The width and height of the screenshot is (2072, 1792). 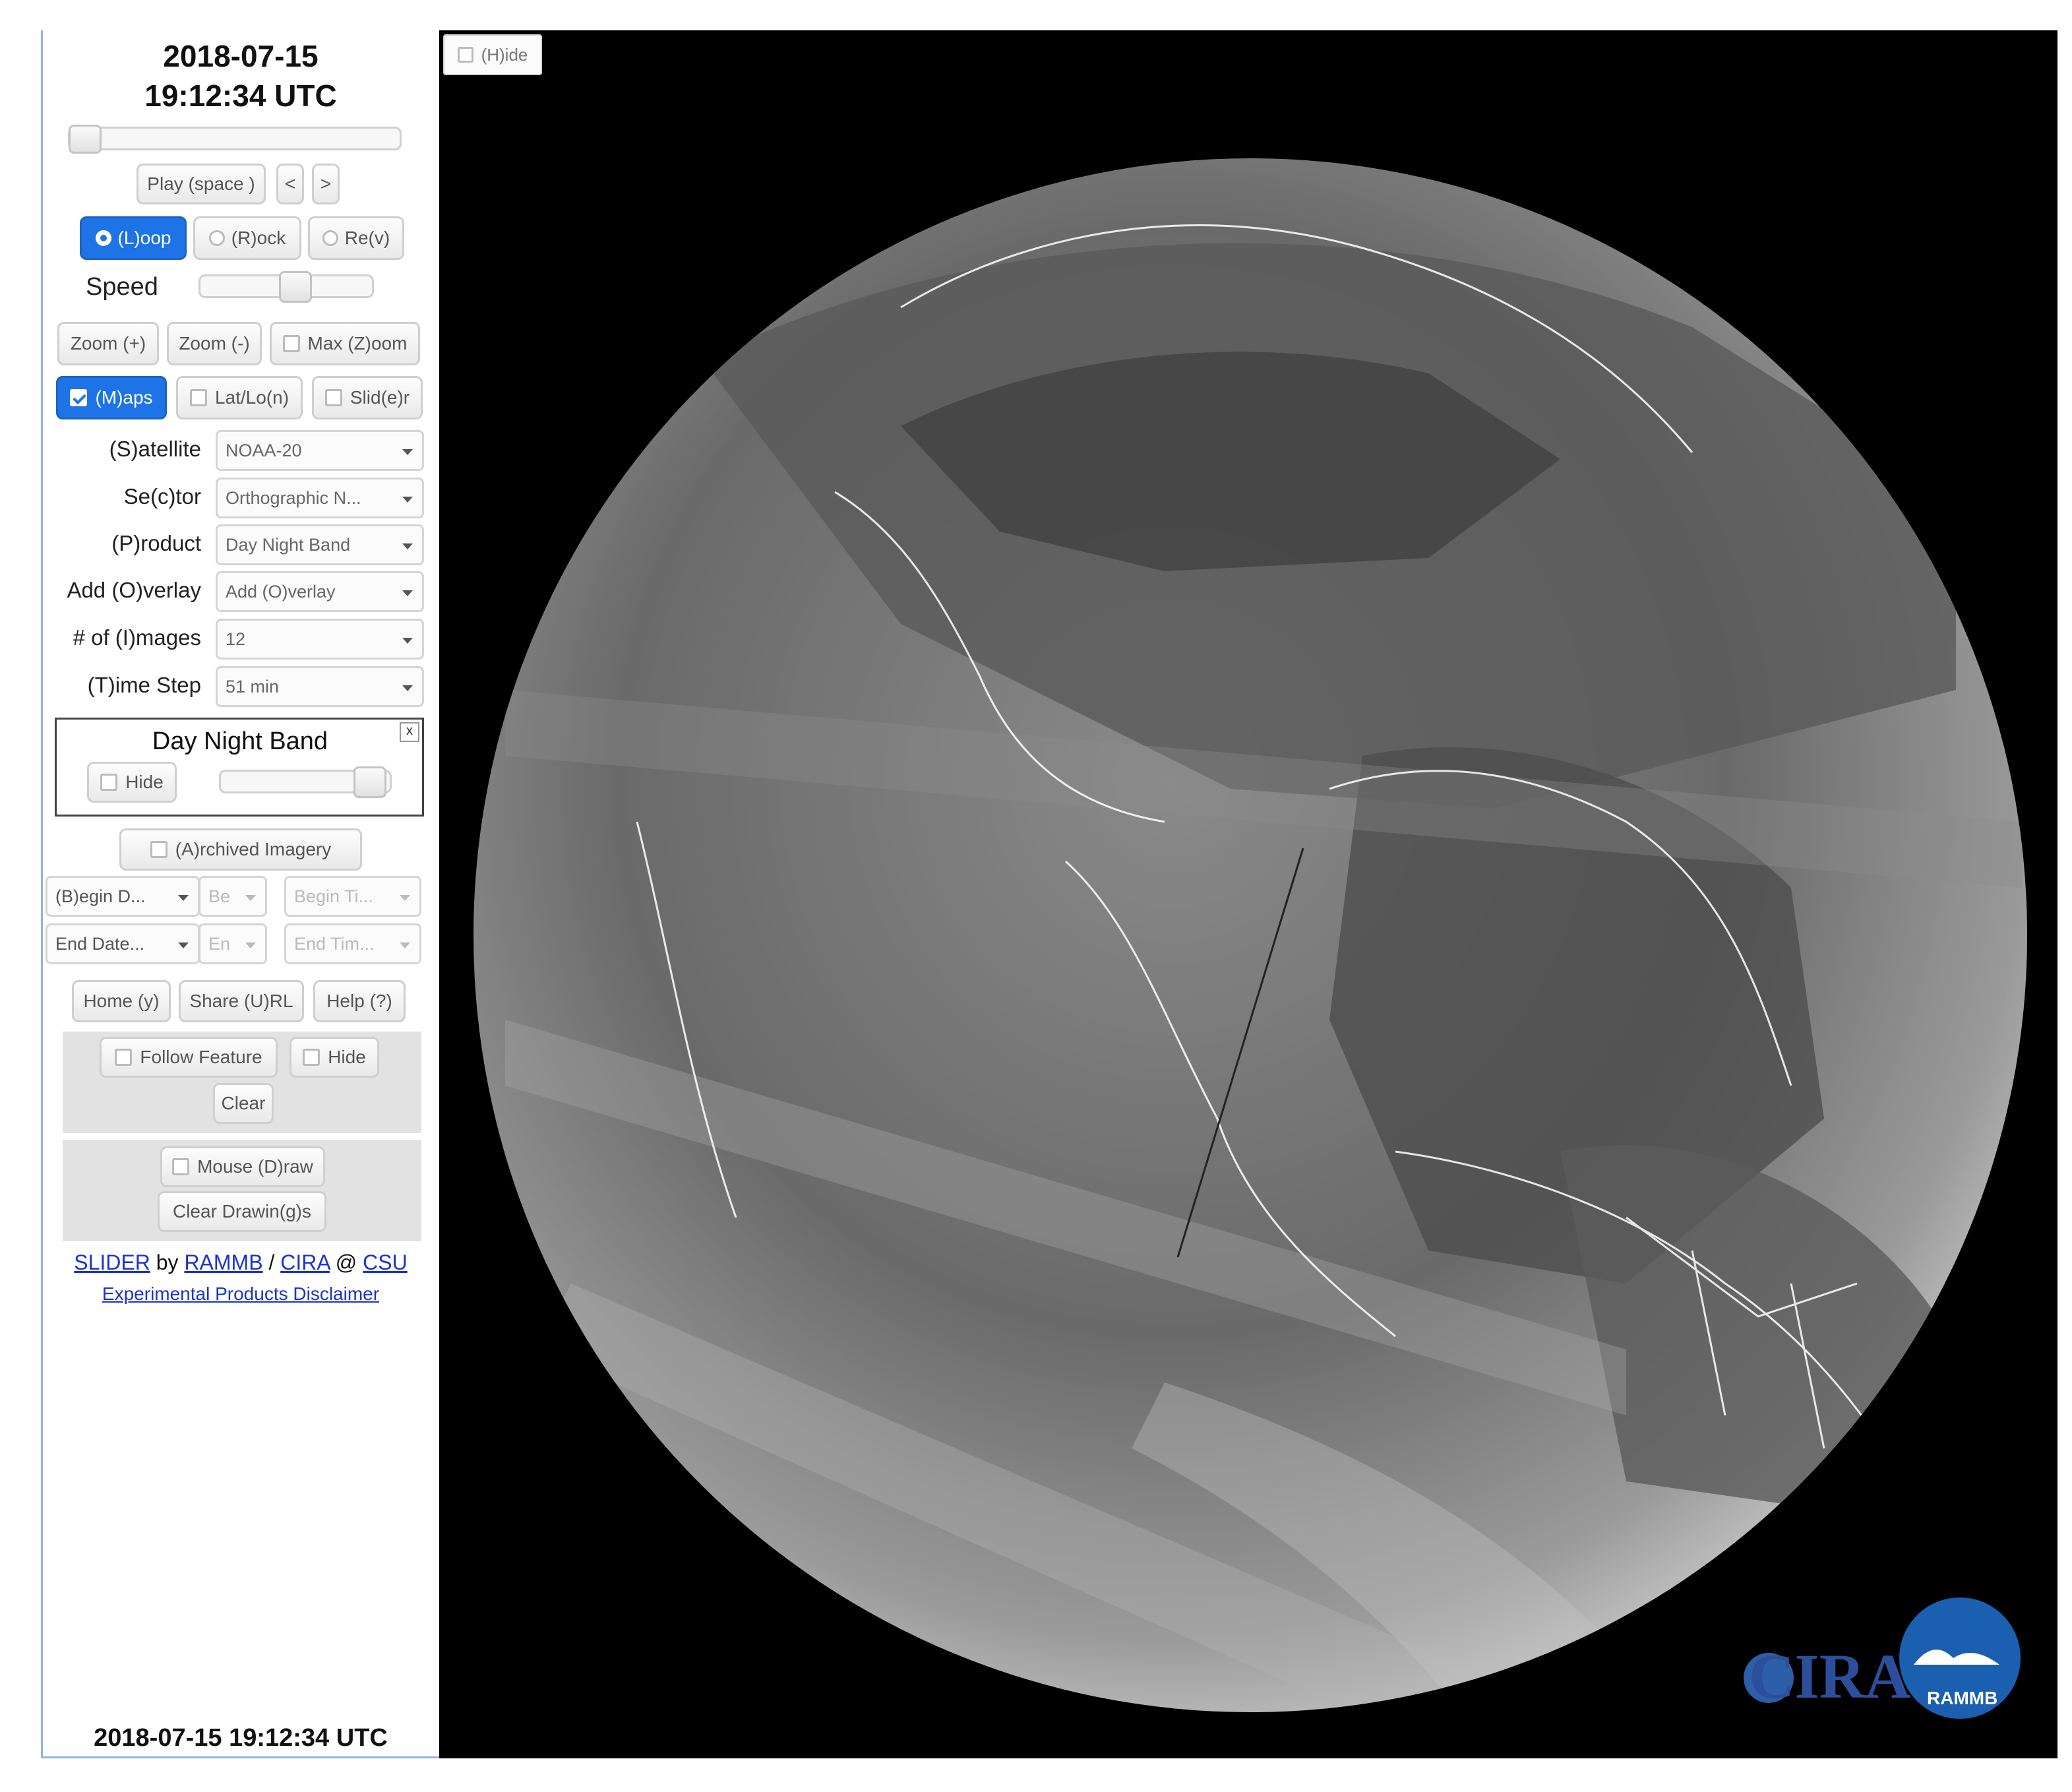 I want to click on begin-hour-select: Be, so click(x=232, y=897).